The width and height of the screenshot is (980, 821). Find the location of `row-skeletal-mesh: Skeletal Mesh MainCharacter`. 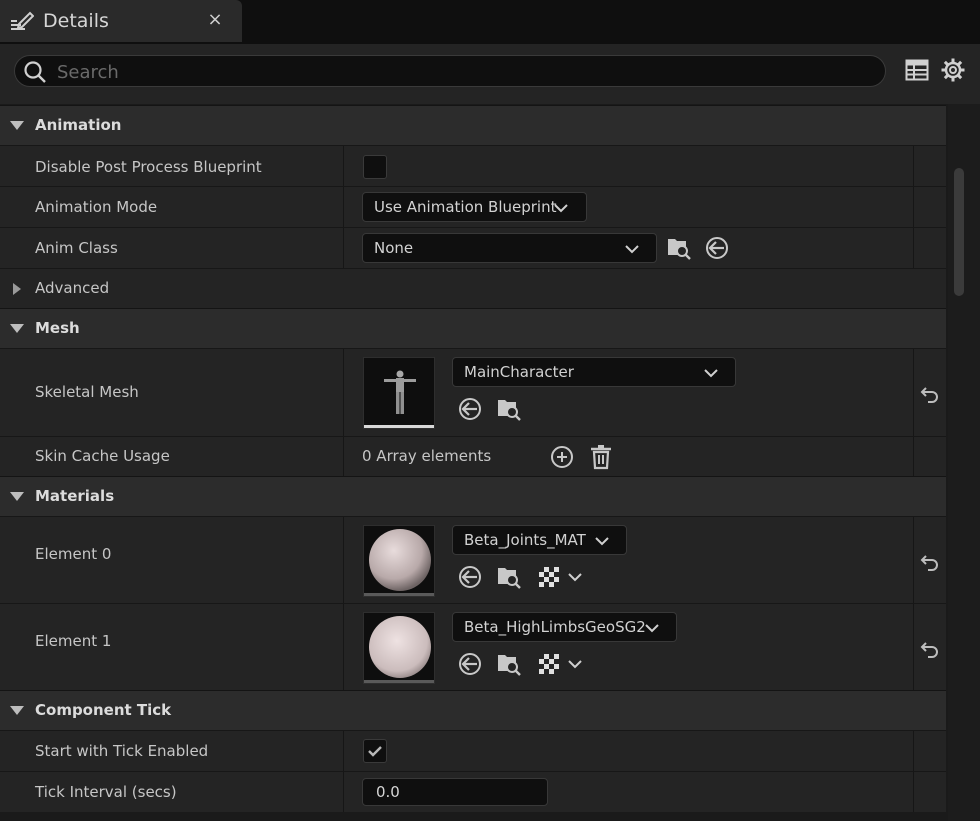

row-skeletal-mesh: Skeletal Mesh MainCharacter is located at coordinates (473, 392).